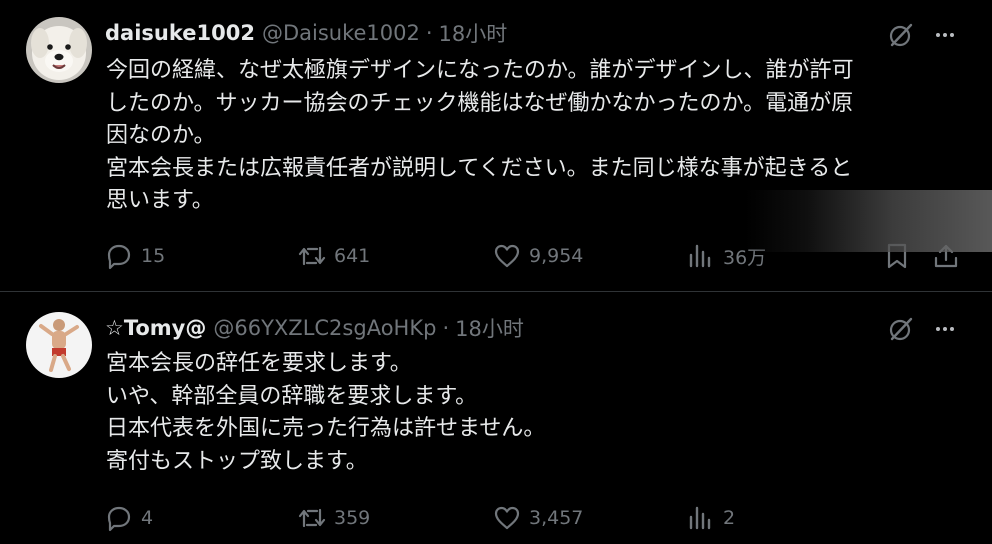 Image resolution: width=992 pixels, height=544 pixels. Describe the element at coordinates (352, 518) in the screenshot. I see `retweet-count: 359` at that location.